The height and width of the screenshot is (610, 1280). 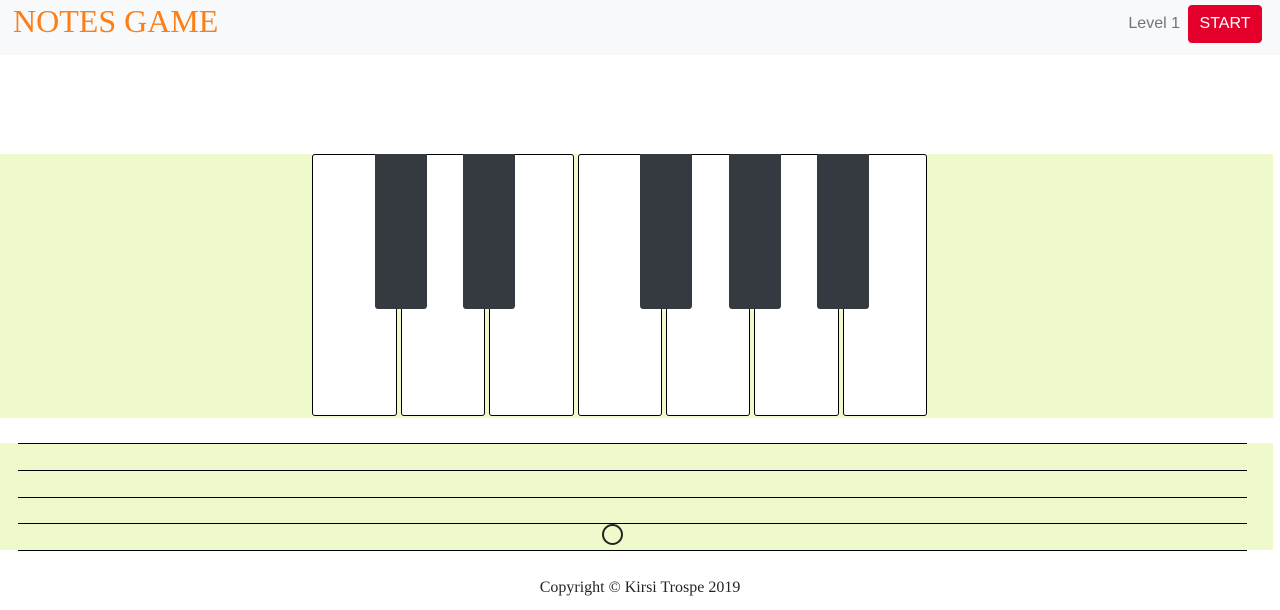 I want to click on piano-key-a-sharp, so click(x=843, y=231).